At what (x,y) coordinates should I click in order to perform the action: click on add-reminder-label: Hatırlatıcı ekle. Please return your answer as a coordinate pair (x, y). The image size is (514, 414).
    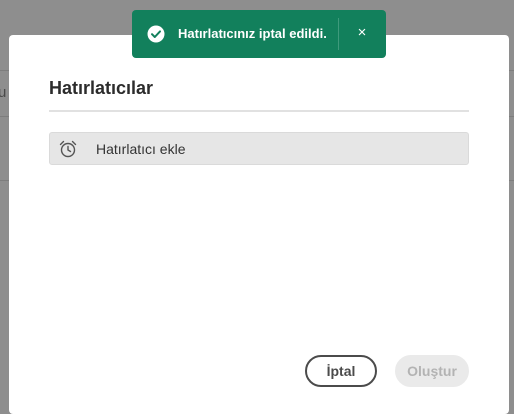
    Looking at the image, I should click on (141, 149).